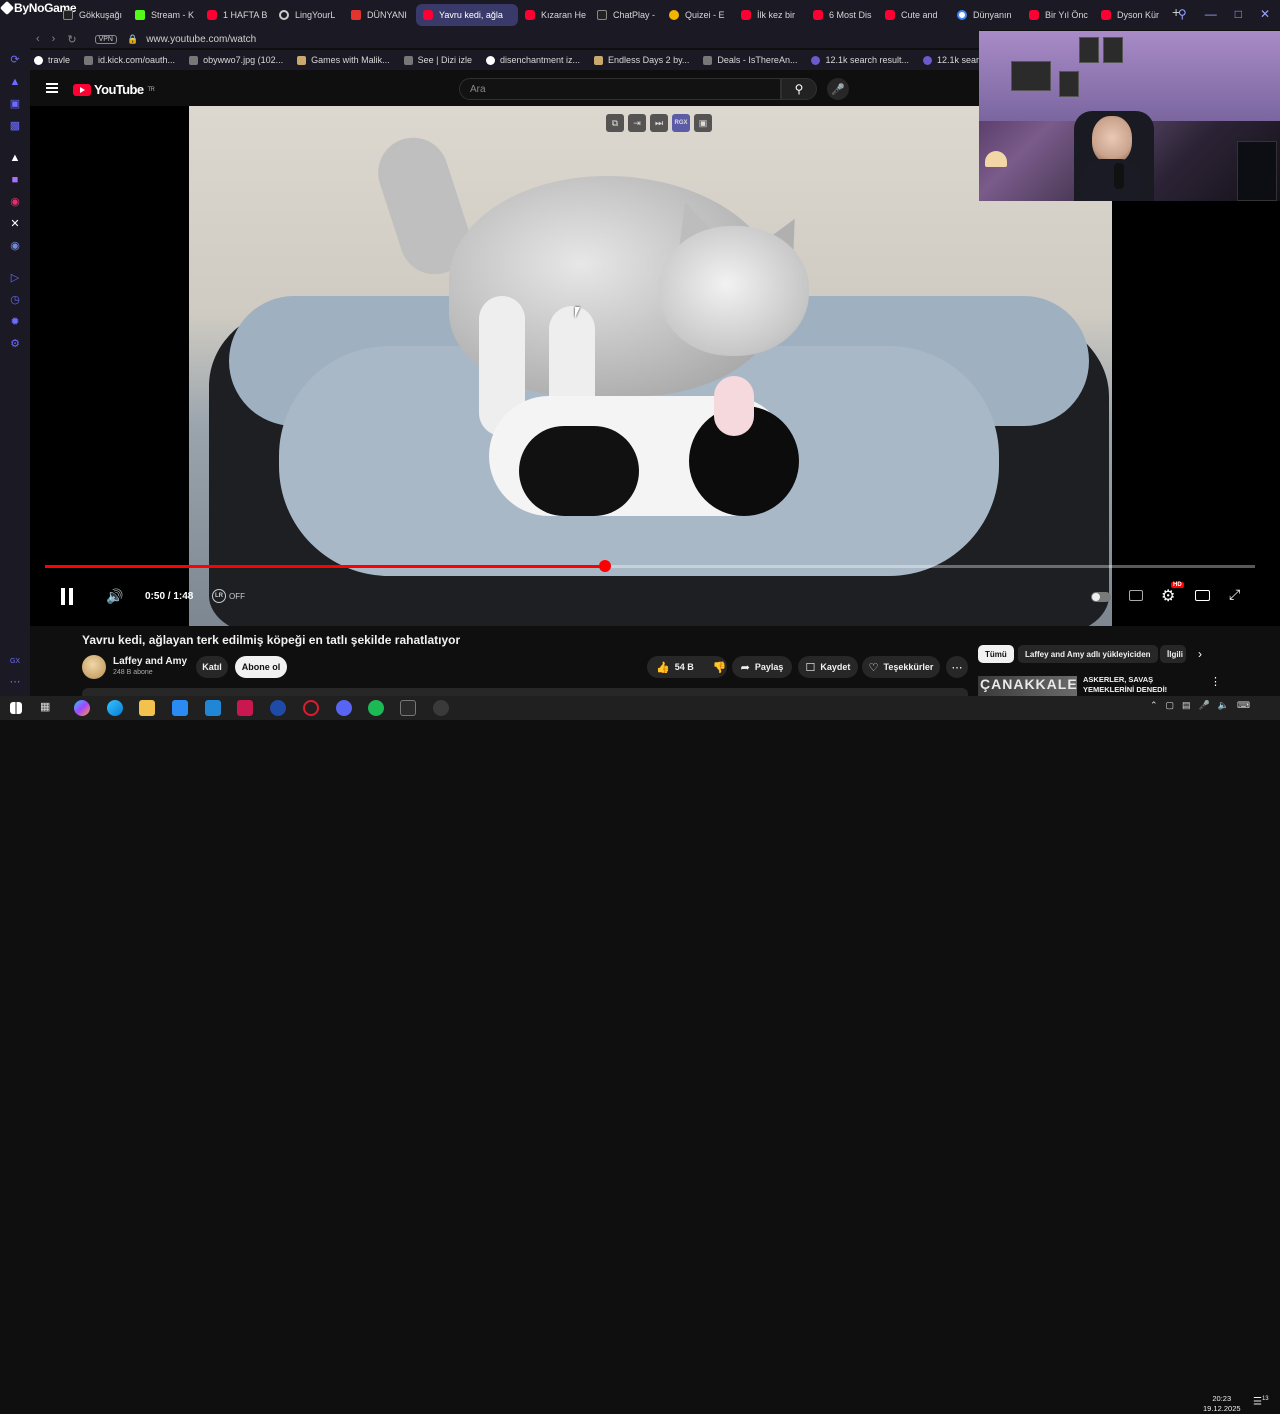 The width and height of the screenshot is (1280, 1414). What do you see at coordinates (38, 39) in the screenshot?
I see `back-icon: ‹` at bounding box center [38, 39].